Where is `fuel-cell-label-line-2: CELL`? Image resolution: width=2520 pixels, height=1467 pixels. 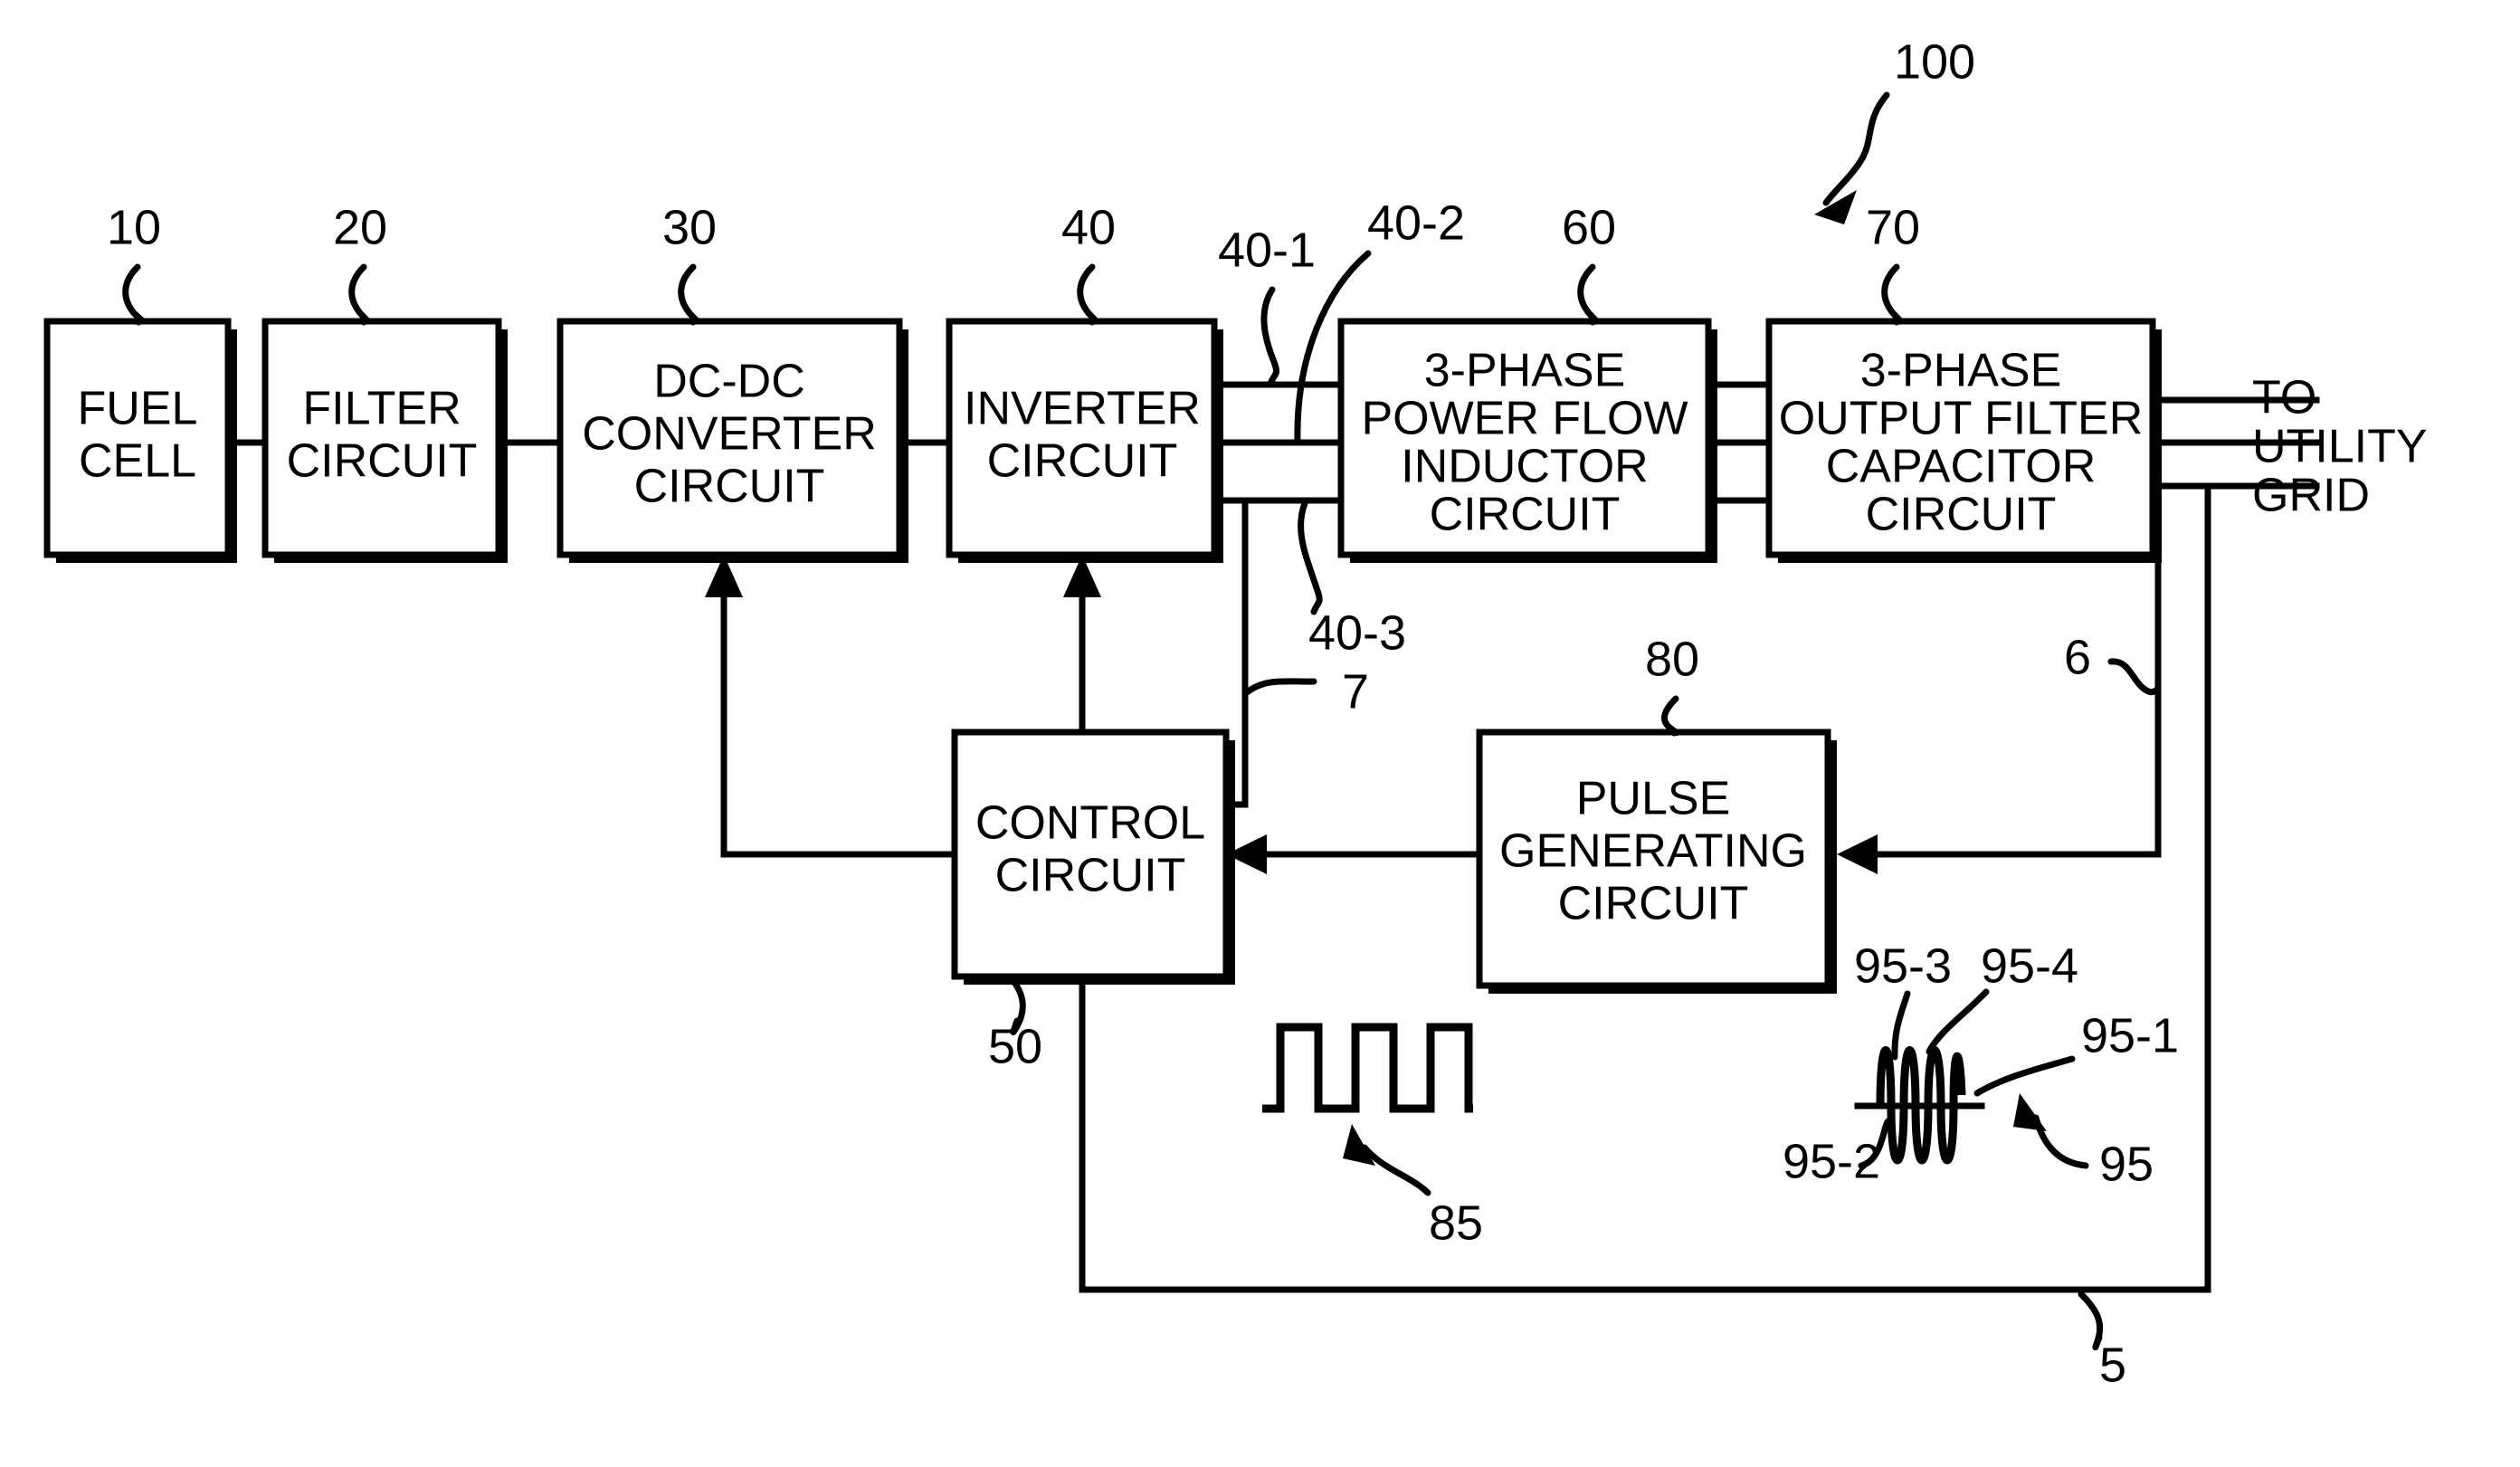 fuel-cell-label-line-2: CELL is located at coordinates (138, 462).